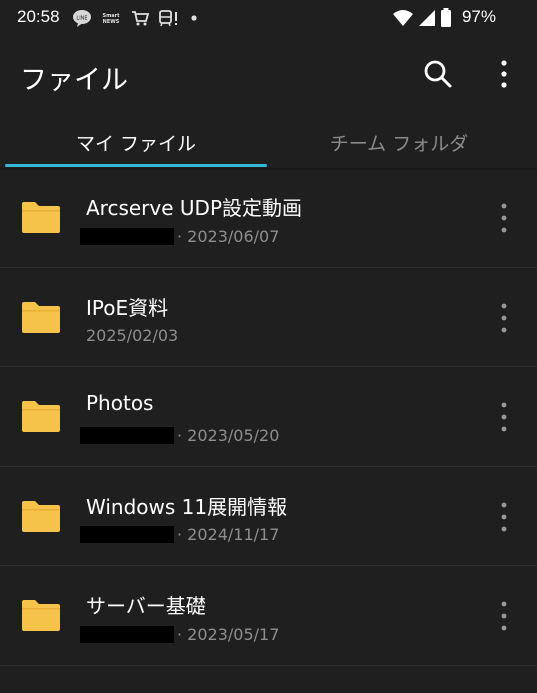  I want to click on list-item: Arcserve UDP設定動画 · 2023/06/07, so click(268, 218).